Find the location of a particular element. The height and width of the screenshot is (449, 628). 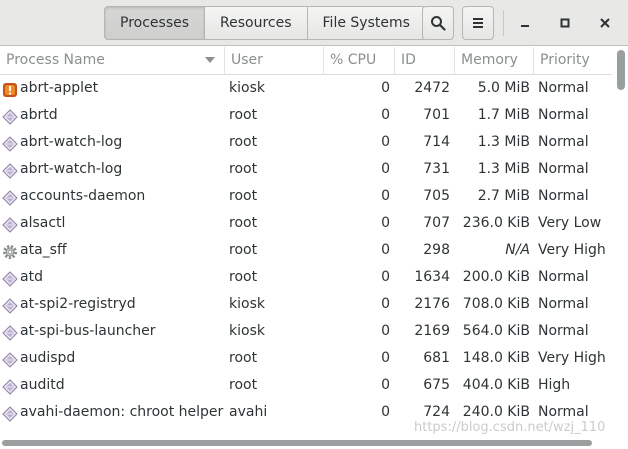

header-bar: Processes Resources File Systems is located at coordinates (314, 23).